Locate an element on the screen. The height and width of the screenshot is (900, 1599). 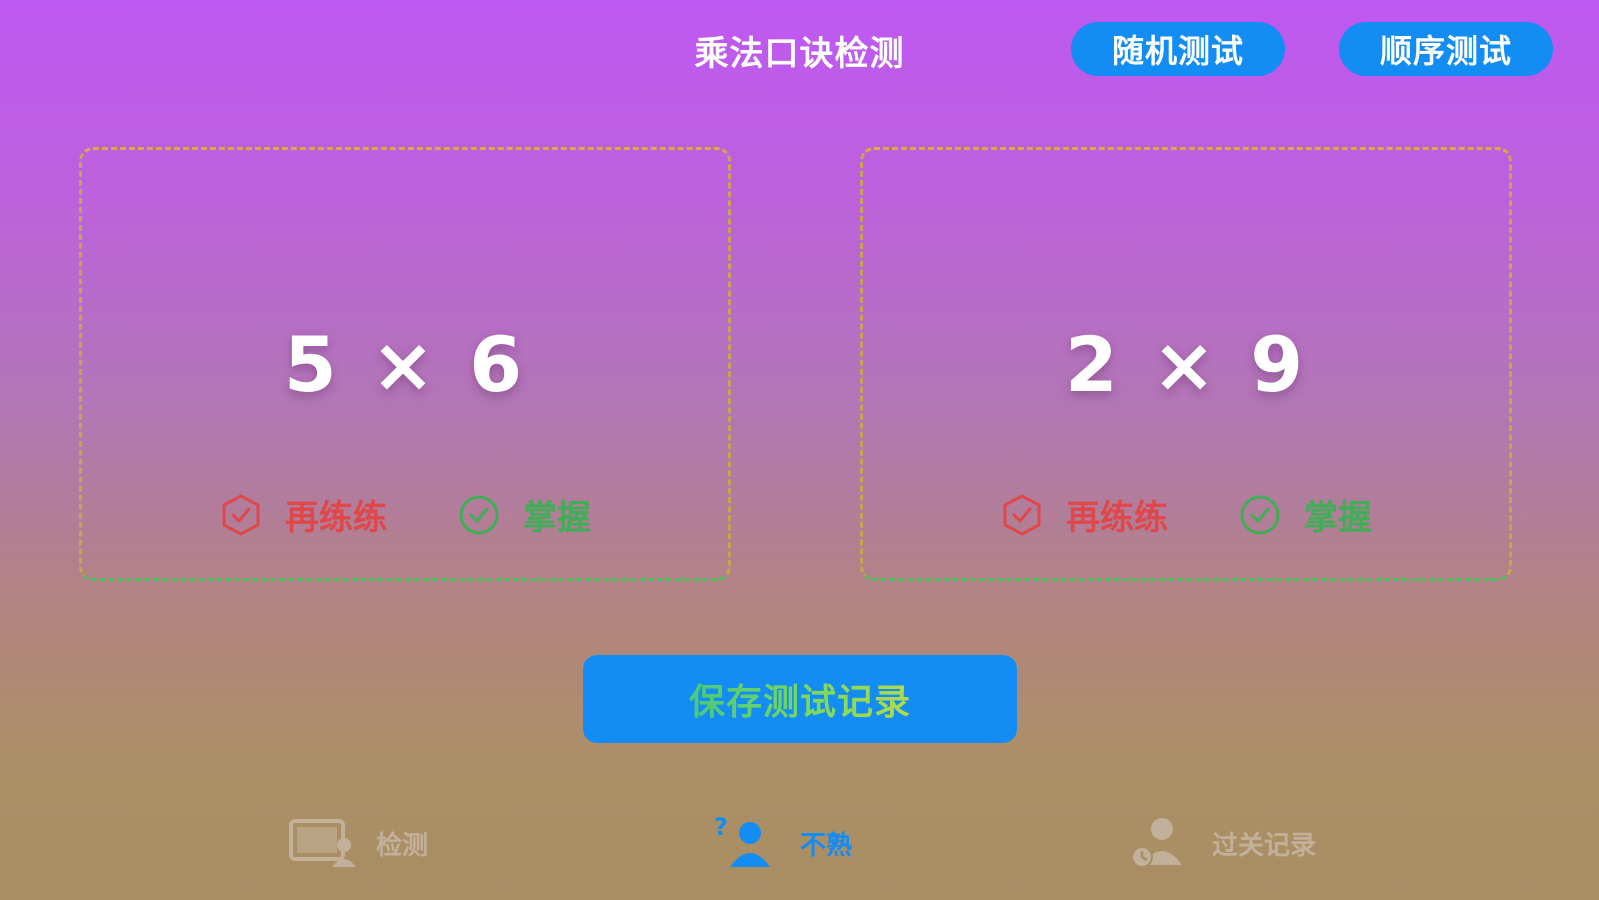
tab-records: 过关记录 is located at coordinates (1220, 843).